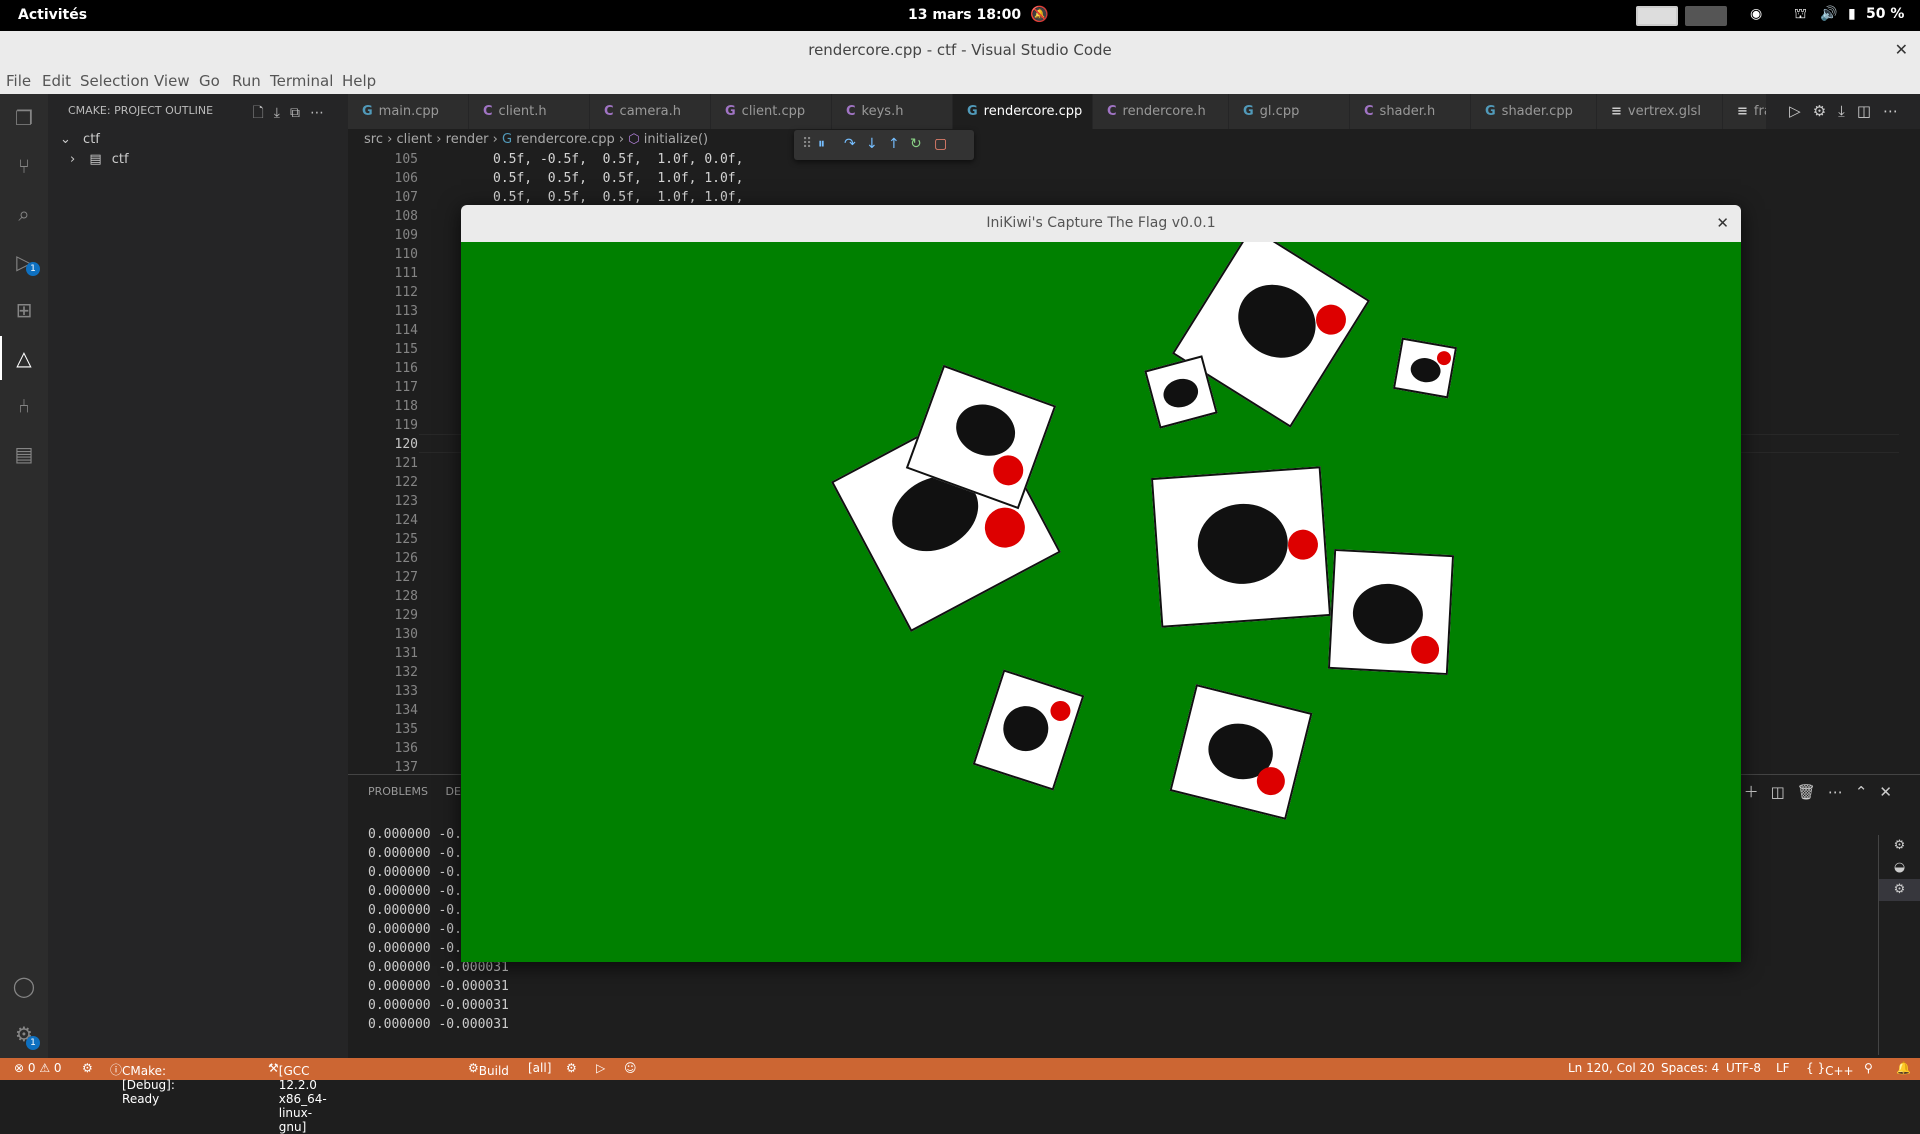 This screenshot has width=1920, height=1134. What do you see at coordinates (488, 1069) in the screenshot?
I see `build-button: ⚙ Build` at bounding box center [488, 1069].